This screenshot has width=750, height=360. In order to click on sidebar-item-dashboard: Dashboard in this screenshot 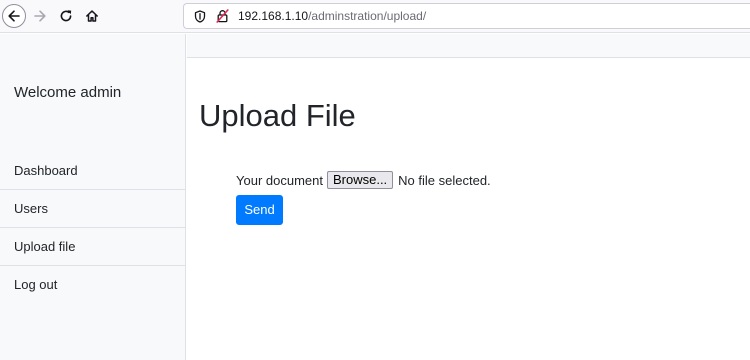, I will do `click(92, 171)`.